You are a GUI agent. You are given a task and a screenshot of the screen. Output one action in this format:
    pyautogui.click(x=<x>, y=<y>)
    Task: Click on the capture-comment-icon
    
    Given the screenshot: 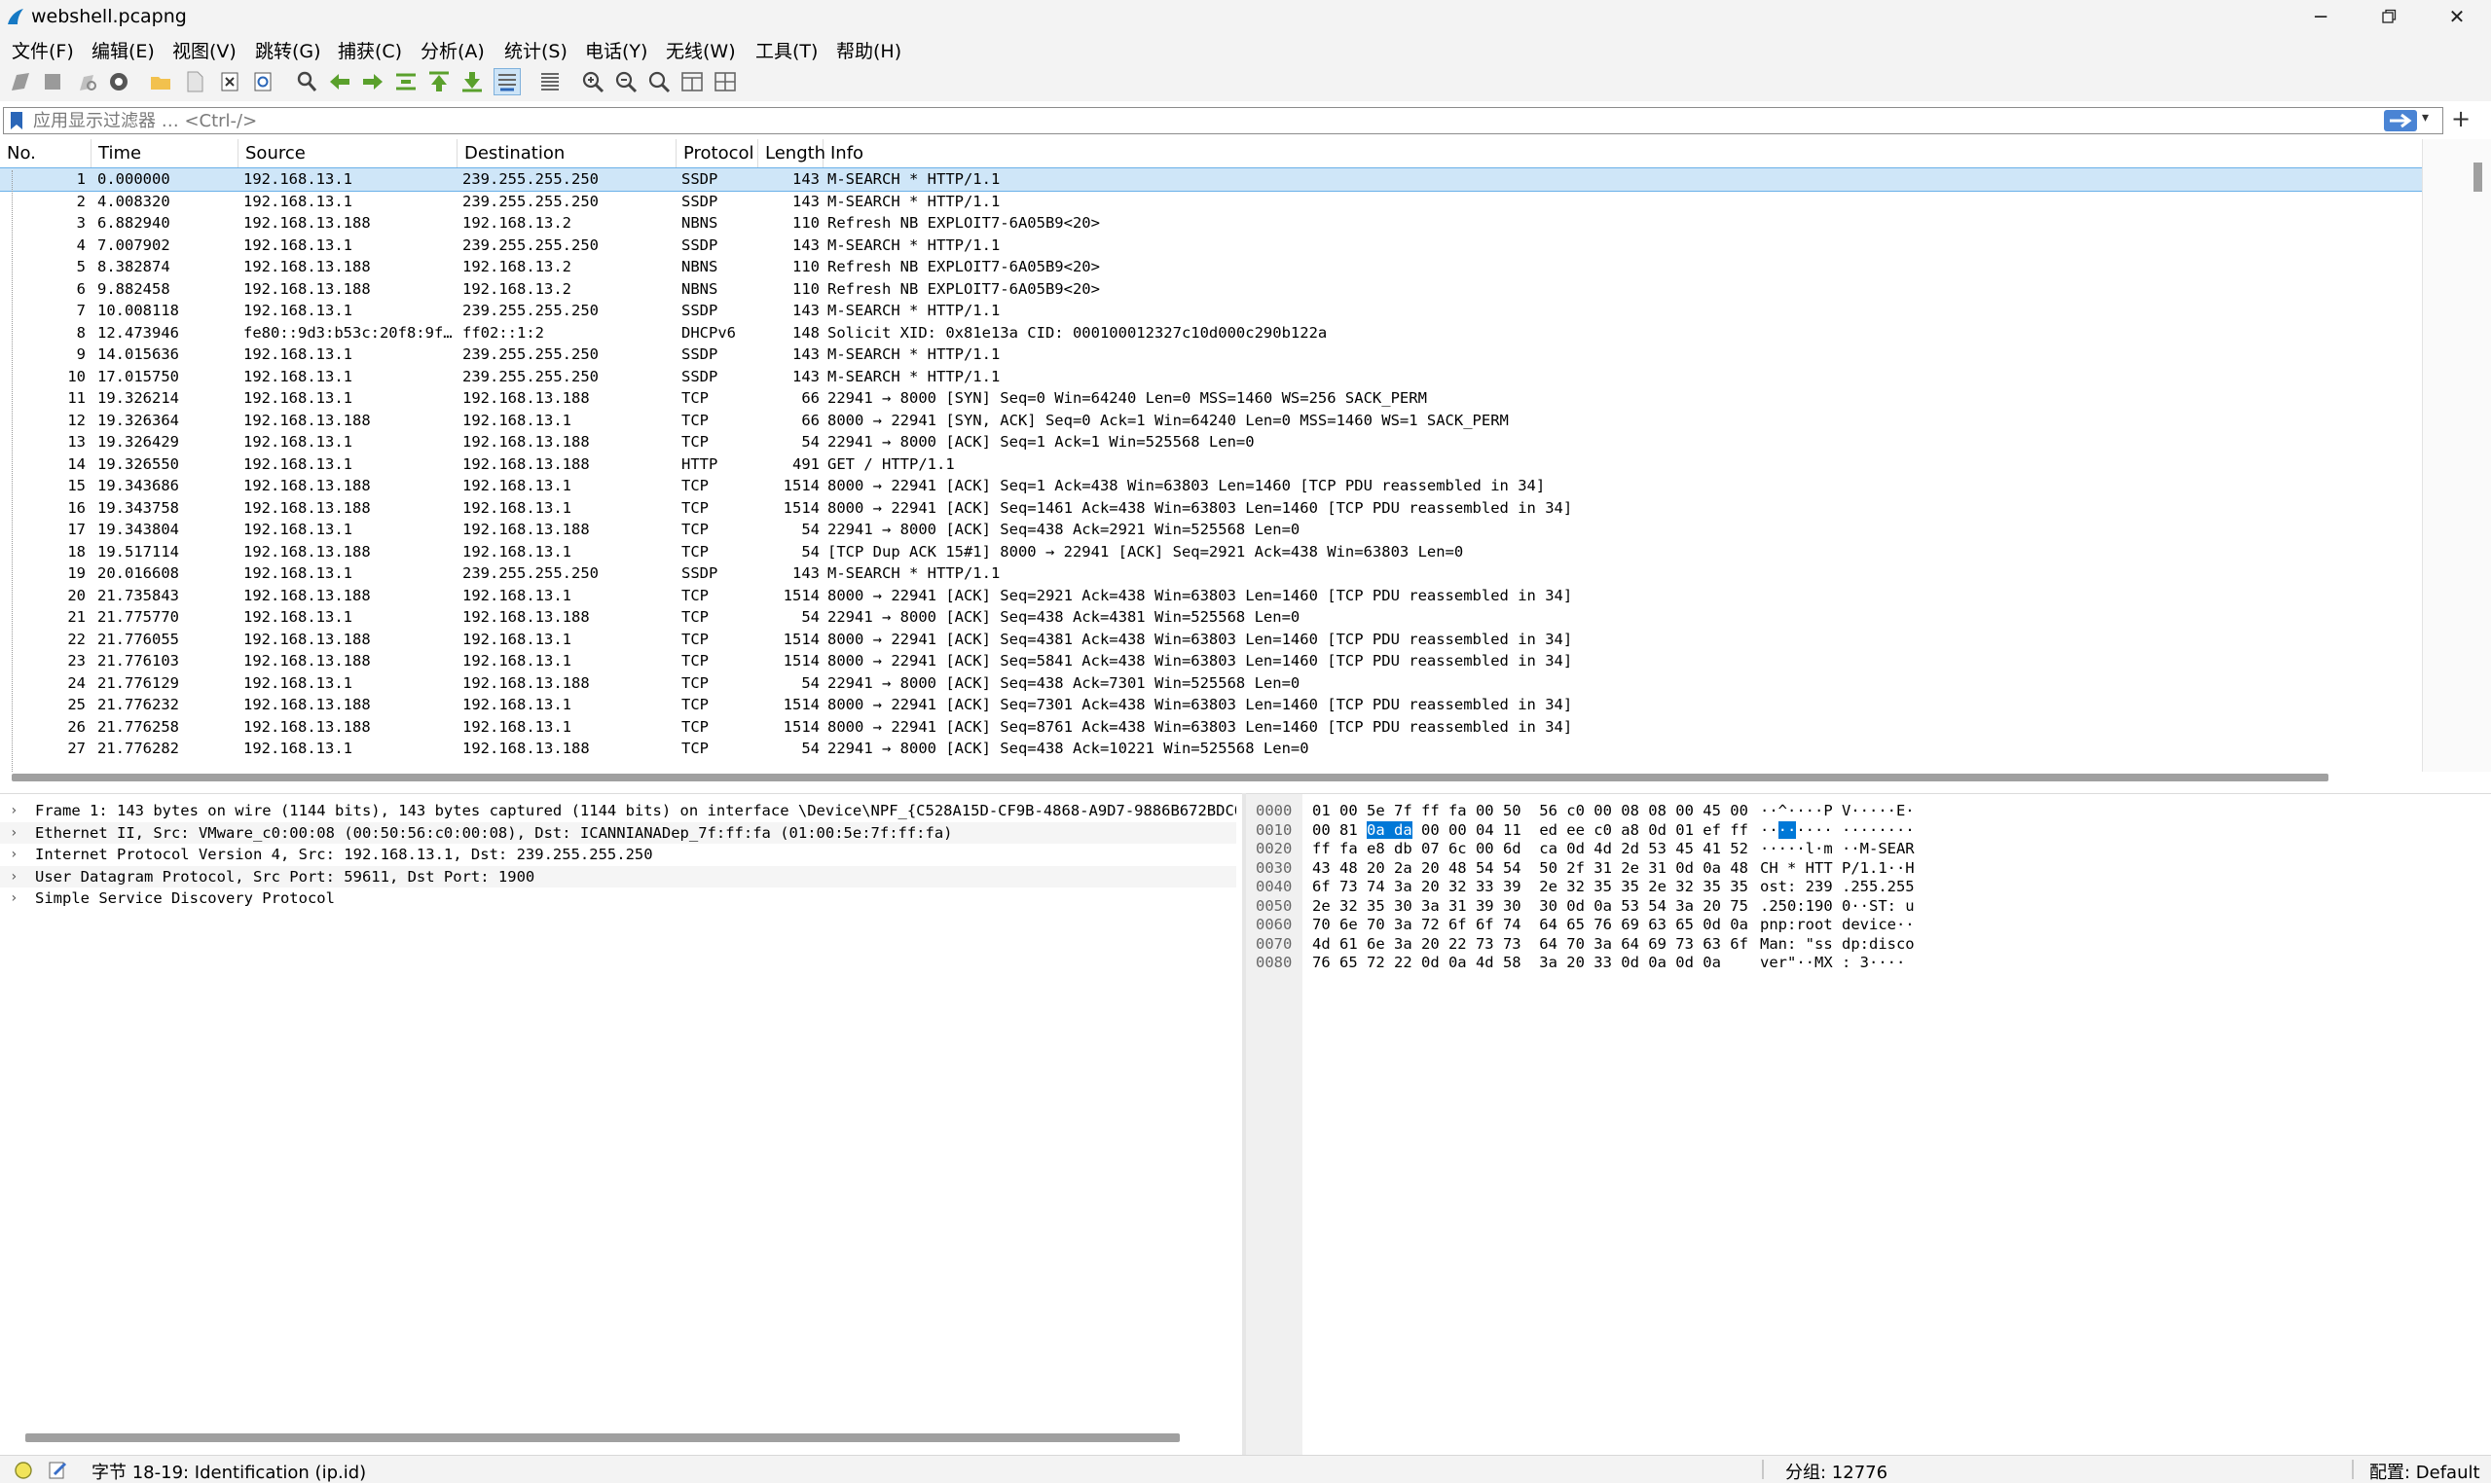 What is the action you would take?
    pyautogui.click(x=57, y=1470)
    